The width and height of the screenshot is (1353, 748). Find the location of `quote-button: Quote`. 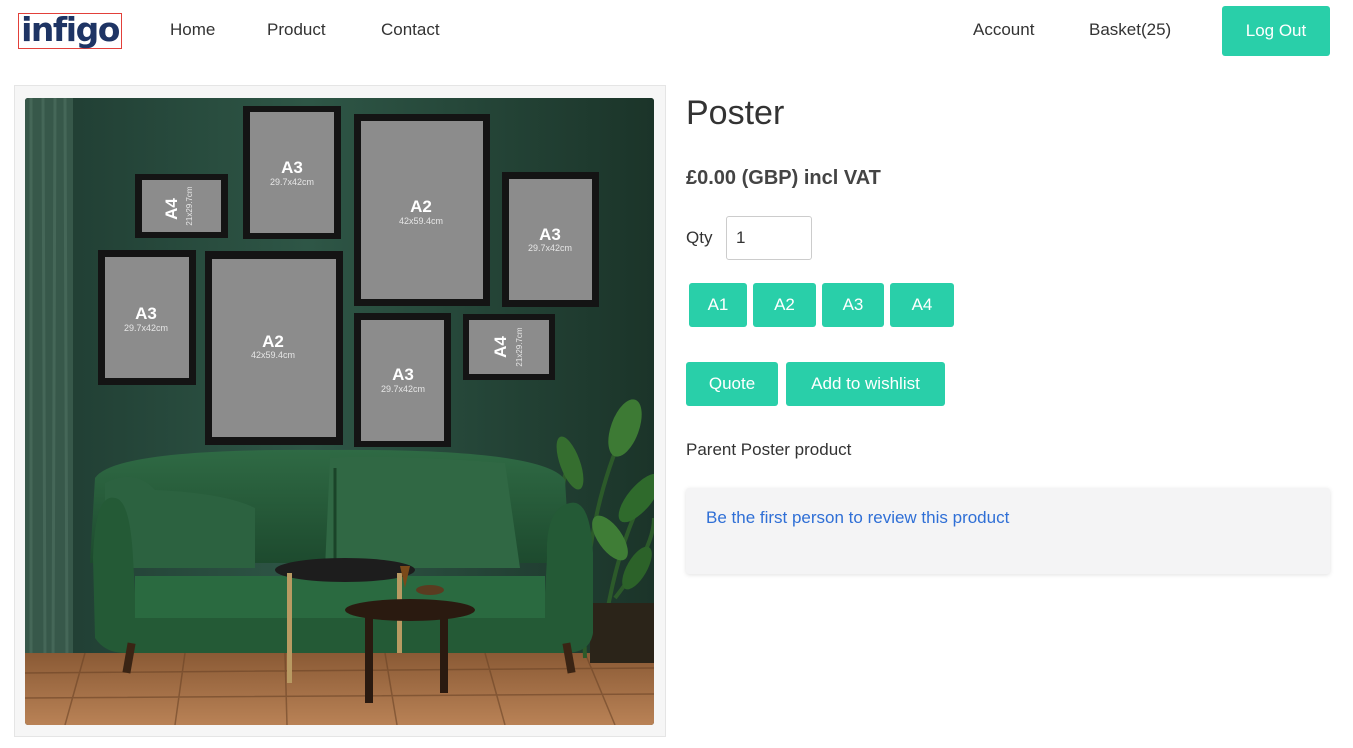

quote-button: Quote is located at coordinates (732, 384).